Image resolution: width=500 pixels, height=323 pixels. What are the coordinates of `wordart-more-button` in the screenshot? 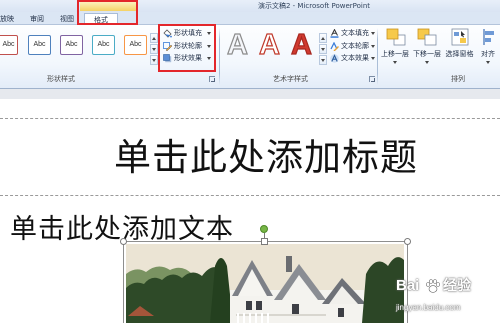 It's located at (323, 60).